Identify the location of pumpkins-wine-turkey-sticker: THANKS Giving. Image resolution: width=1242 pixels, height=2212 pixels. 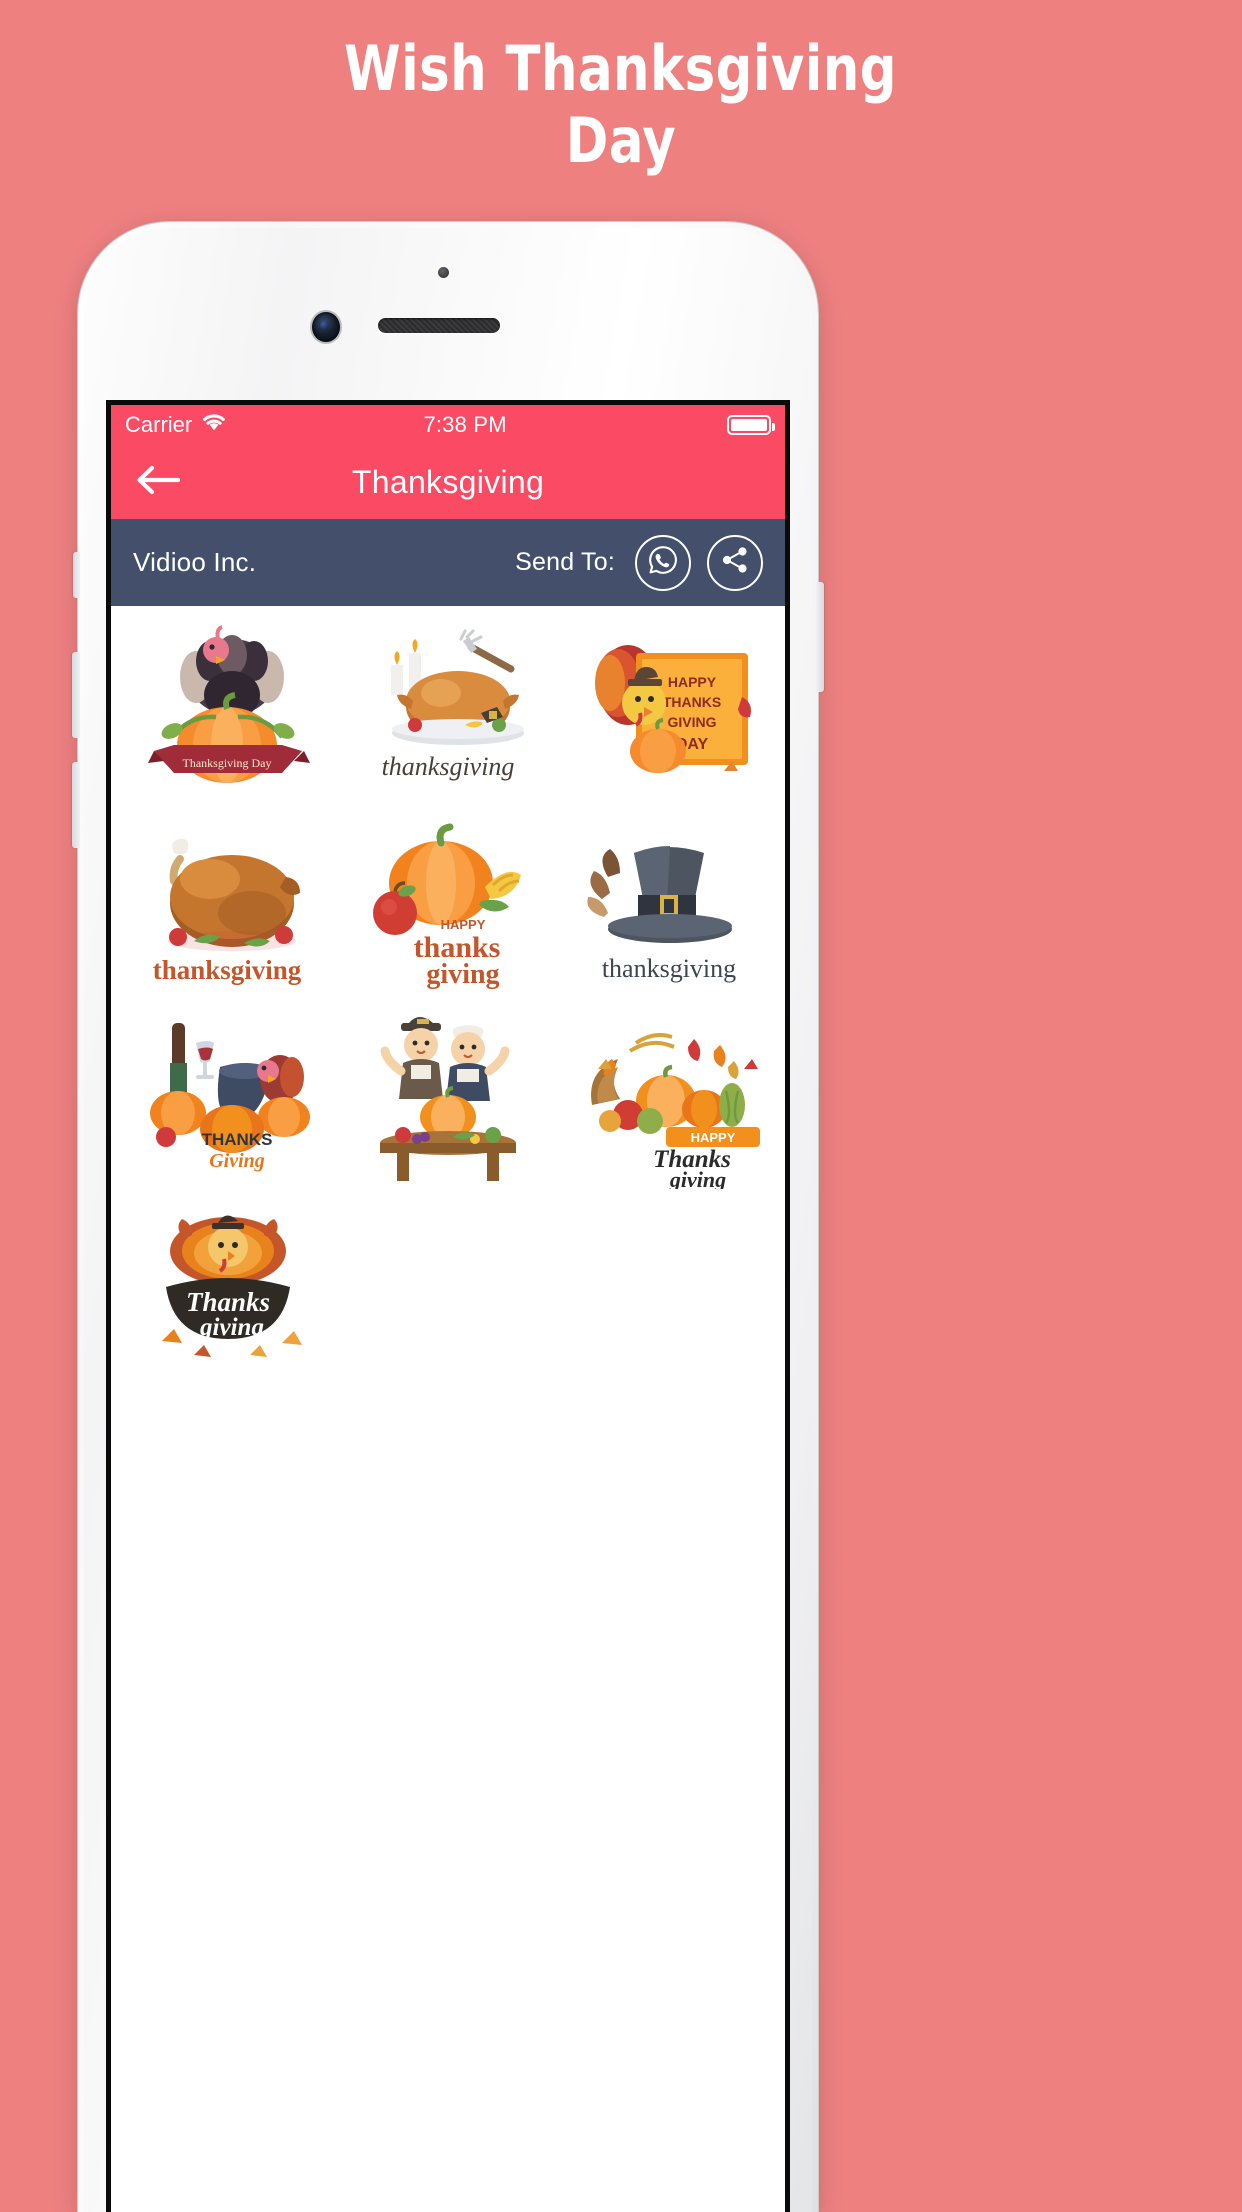
(230, 1097).